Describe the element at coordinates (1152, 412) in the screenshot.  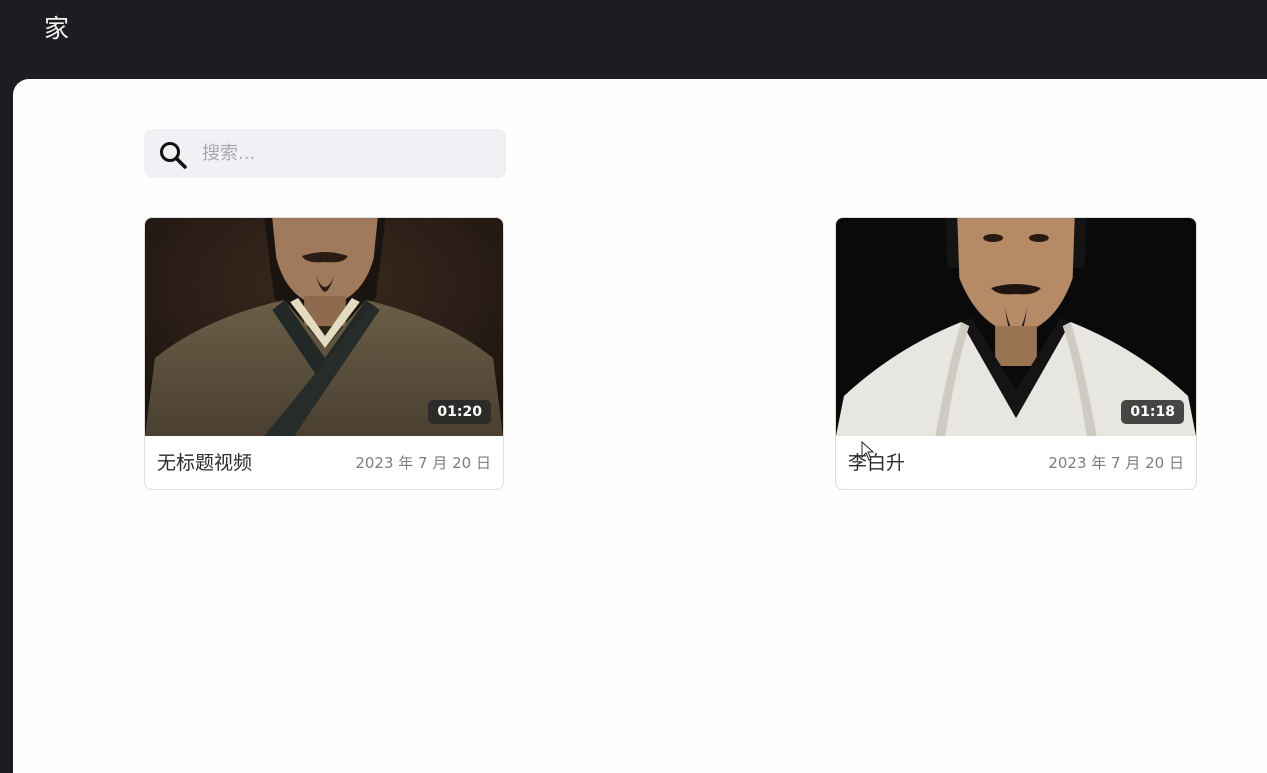
I see `duration-badge: 01:18` at that location.